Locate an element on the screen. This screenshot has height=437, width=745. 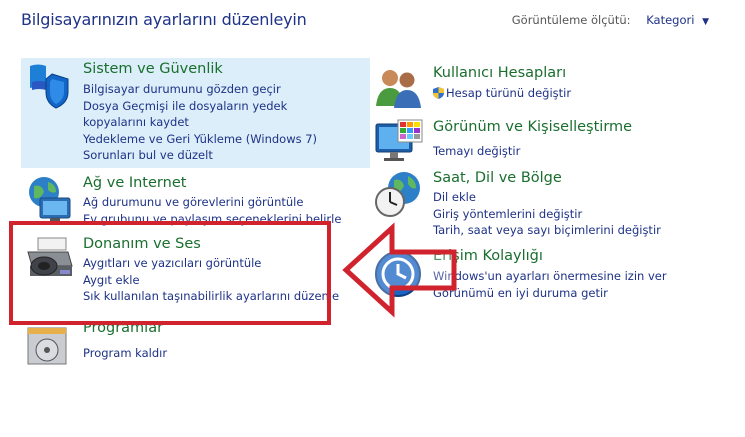
link-uninstall-program: Program kaldır is located at coordinates (125, 353).